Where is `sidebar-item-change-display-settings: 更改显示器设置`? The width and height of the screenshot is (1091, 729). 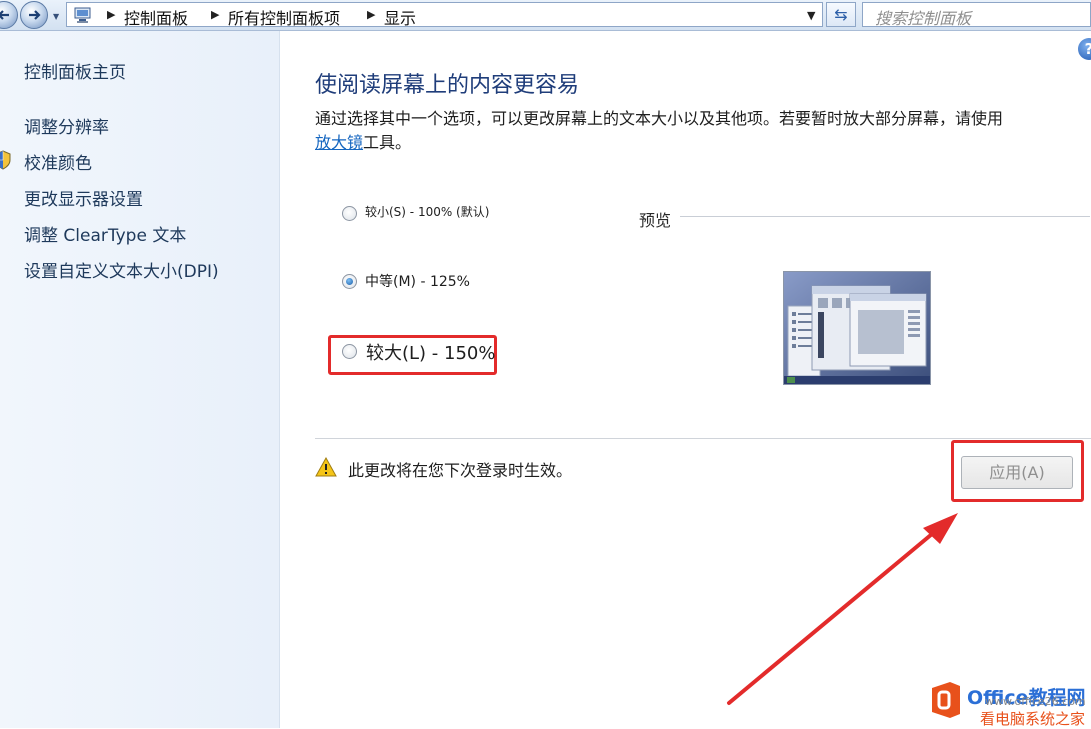
sidebar-item-change-display-settings: 更改显示器设置 is located at coordinates (83, 197).